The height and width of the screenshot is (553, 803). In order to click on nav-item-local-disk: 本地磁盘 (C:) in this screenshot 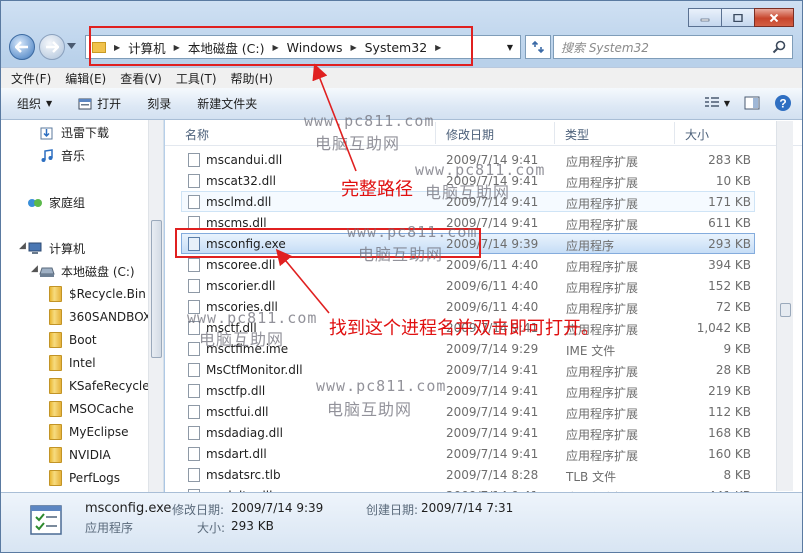, I will do `click(87, 271)`.